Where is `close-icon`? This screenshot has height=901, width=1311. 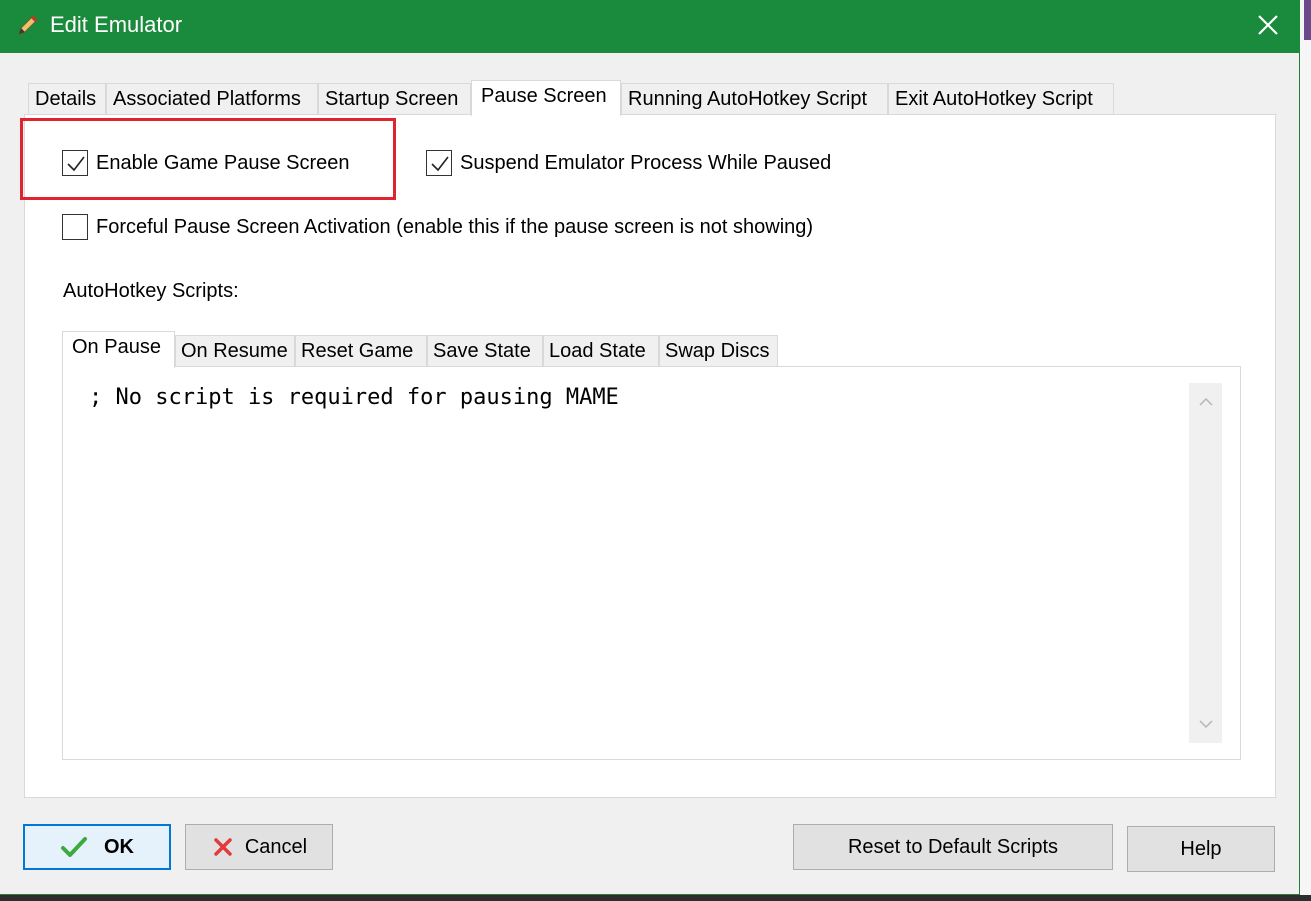
close-icon is located at coordinates (1268, 26).